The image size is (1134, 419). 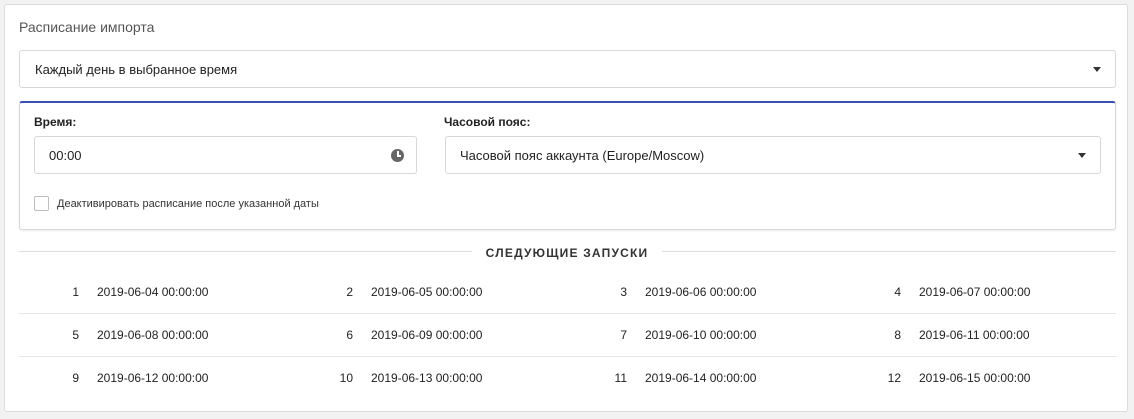 What do you see at coordinates (567, 69) in the screenshot?
I see `schedule-type-select: Каждый день в выбранное время` at bounding box center [567, 69].